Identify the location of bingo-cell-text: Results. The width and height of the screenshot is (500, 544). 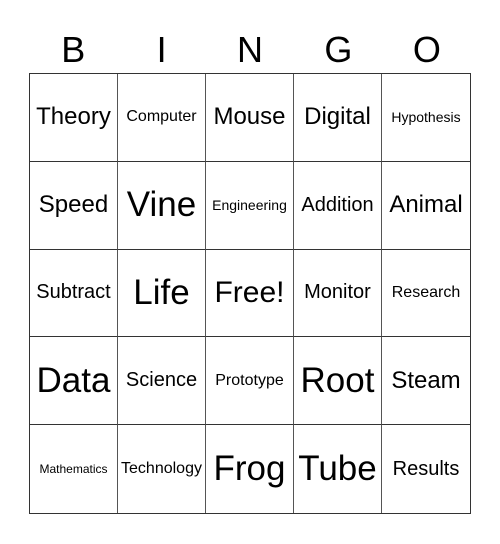
(426, 468).